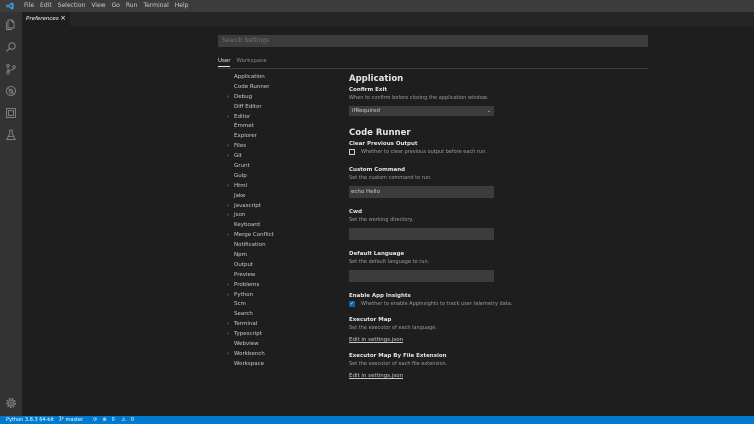 The height and width of the screenshot is (424, 754). Describe the element at coordinates (281, 216) in the screenshot. I see `toc-item-json: › Json` at that location.